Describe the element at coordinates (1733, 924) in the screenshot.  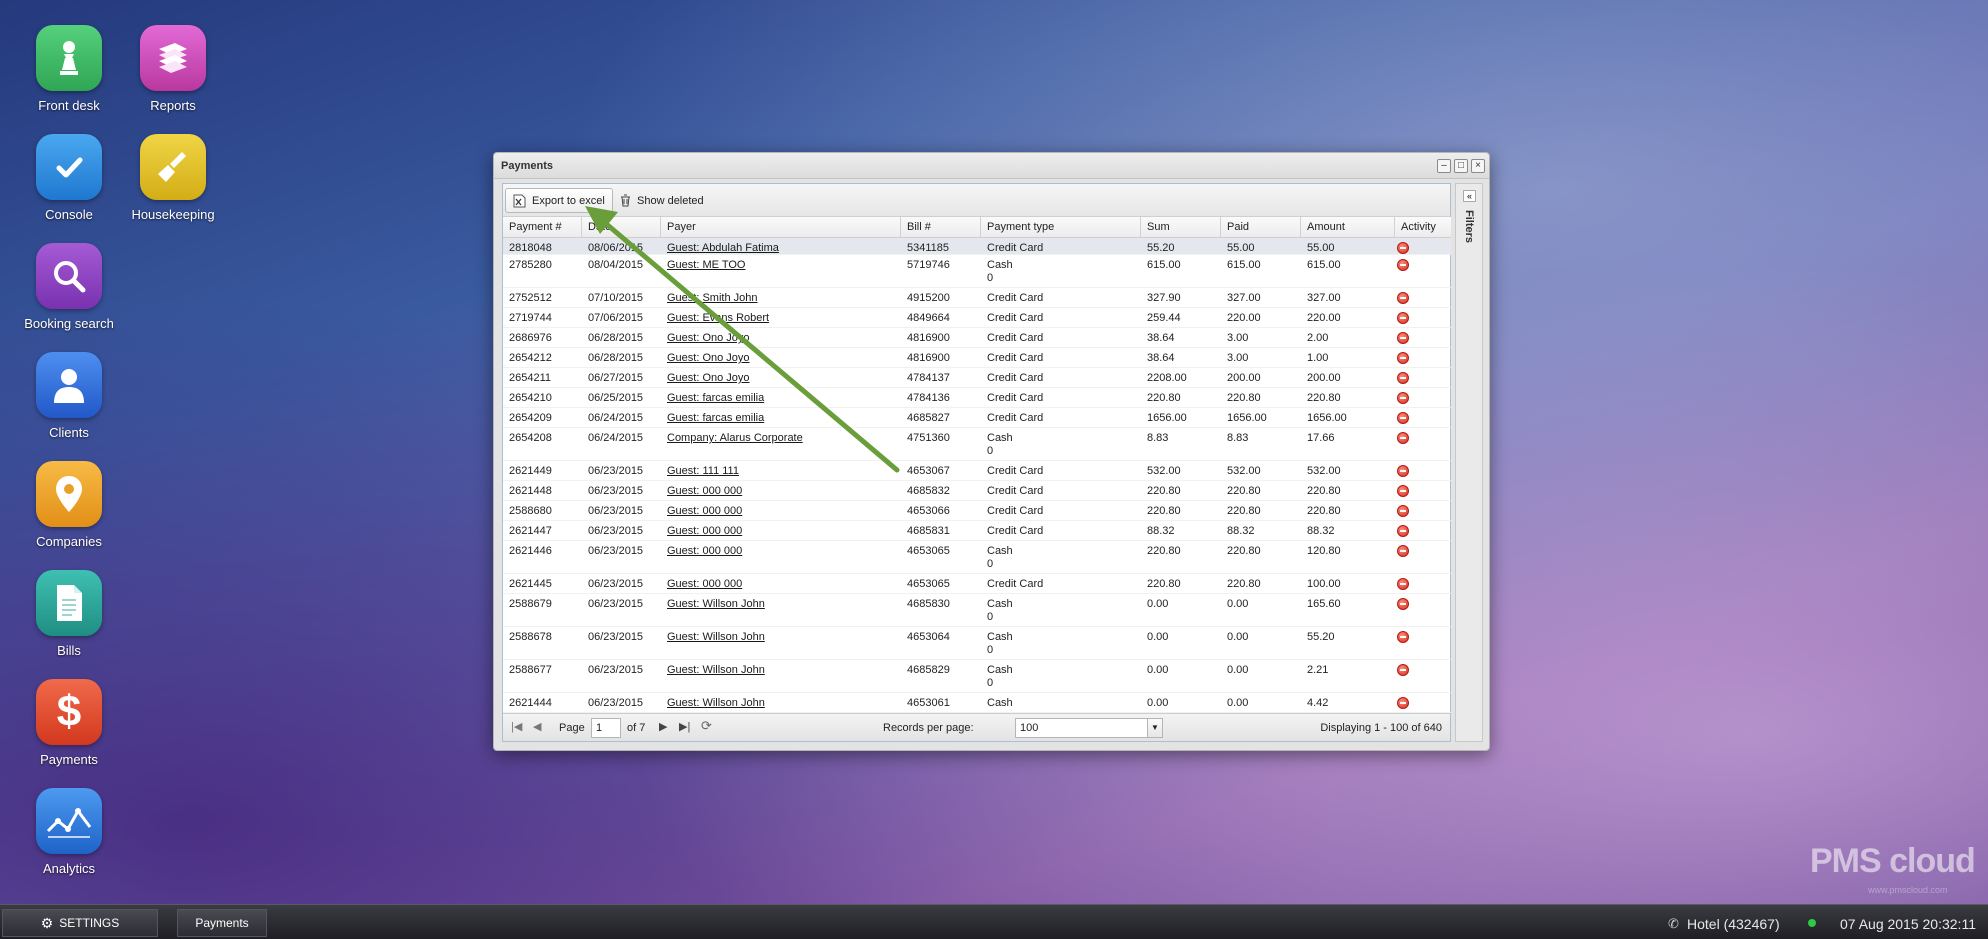
I see `hotel-label: Hotel (432467)` at that location.